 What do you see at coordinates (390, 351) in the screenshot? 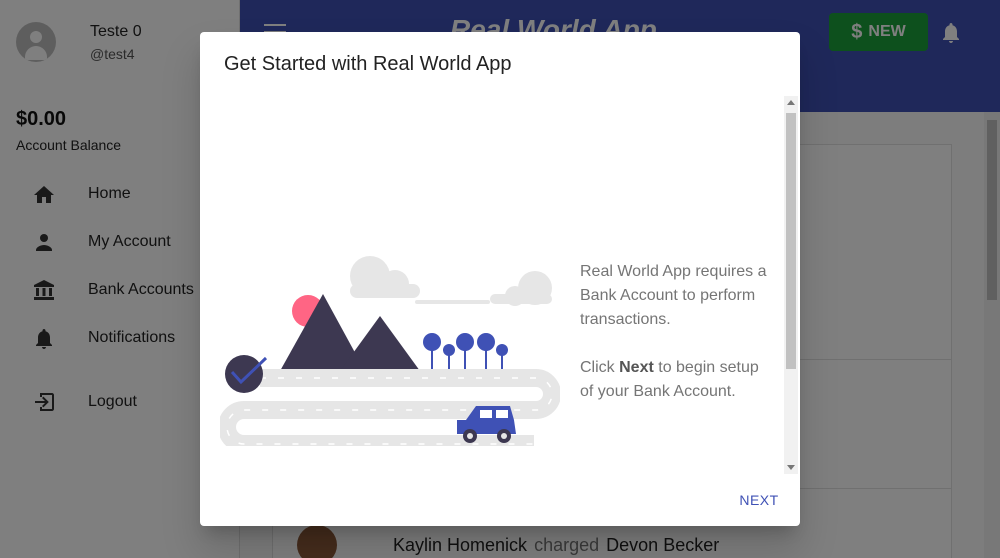
I see `onboarding-illustration` at bounding box center [390, 351].